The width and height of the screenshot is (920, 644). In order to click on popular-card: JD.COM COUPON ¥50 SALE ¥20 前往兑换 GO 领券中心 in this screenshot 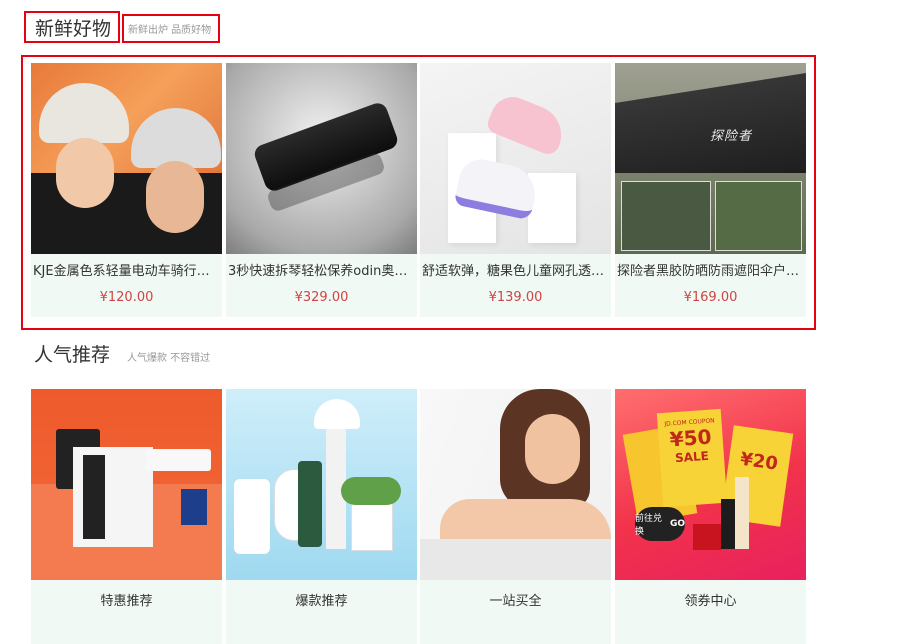, I will do `click(710, 516)`.